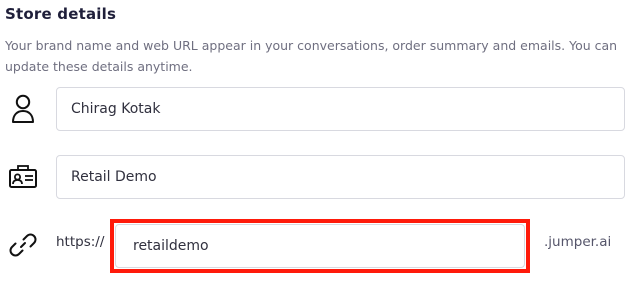 The height and width of the screenshot is (282, 632). What do you see at coordinates (23, 177) in the screenshot?
I see `id-card-icon` at bounding box center [23, 177].